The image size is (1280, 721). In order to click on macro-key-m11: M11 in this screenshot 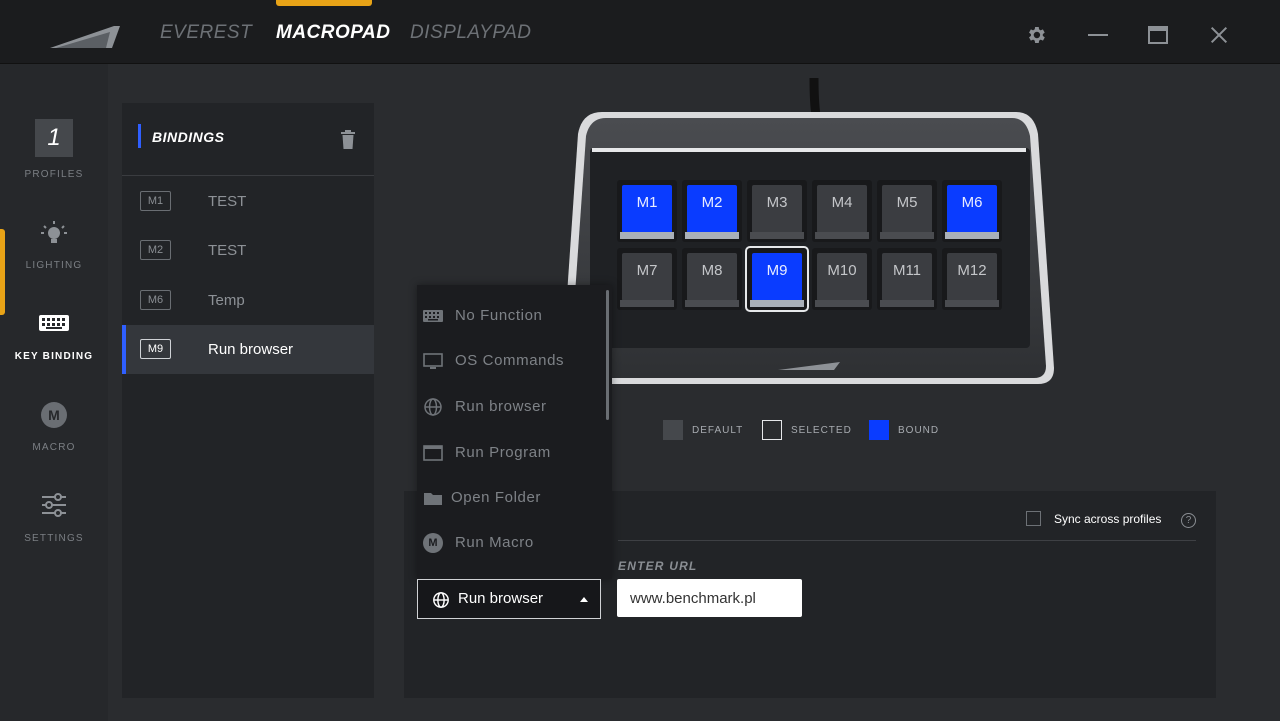, I will do `click(907, 279)`.